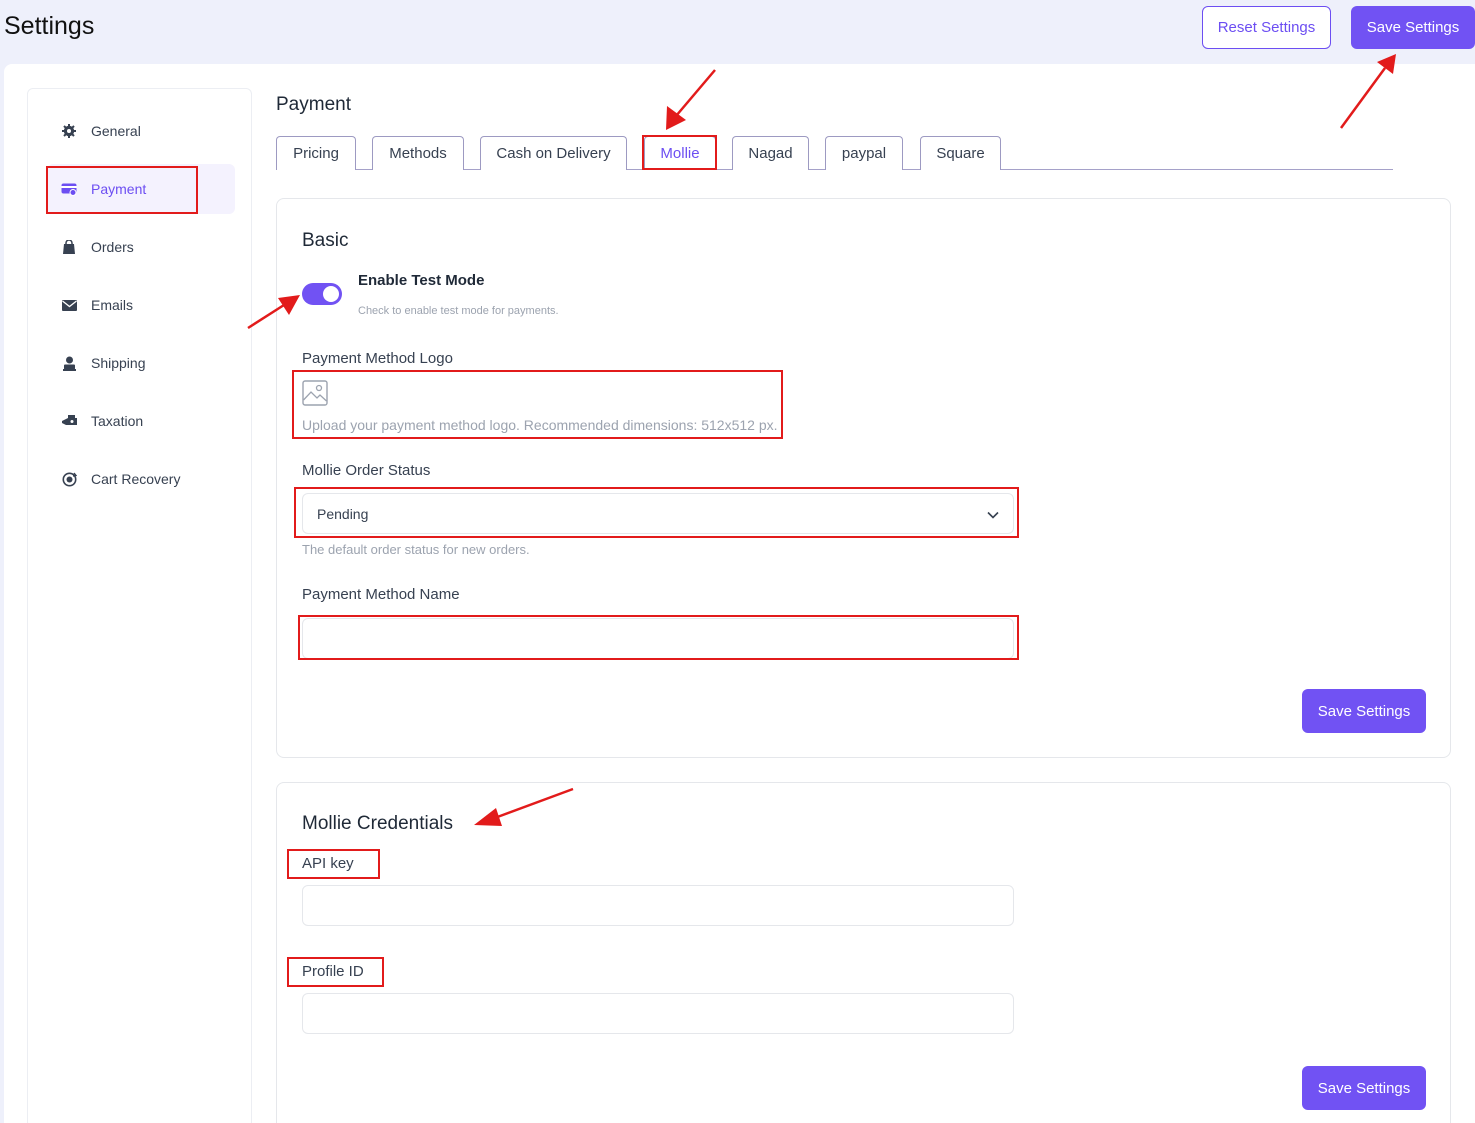 Image resolution: width=1475 pixels, height=1123 pixels. What do you see at coordinates (69, 305) in the screenshot?
I see `envelope-icon` at bounding box center [69, 305].